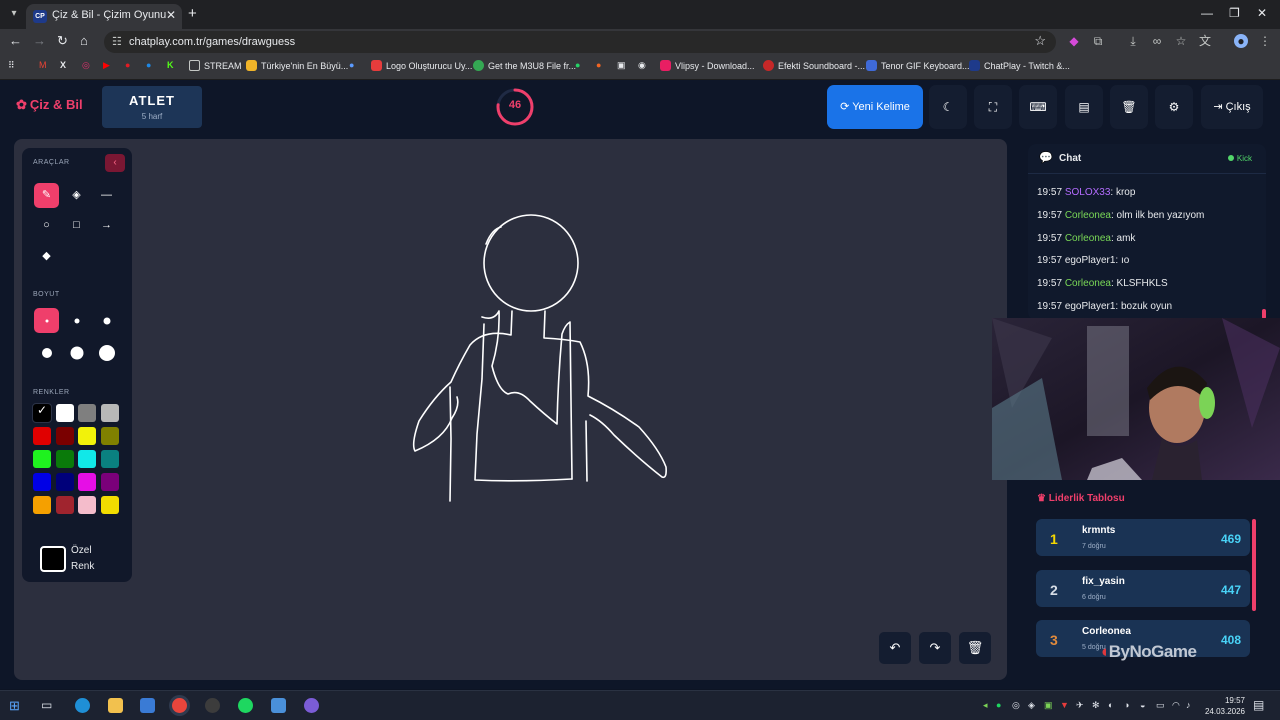 This screenshot has height=720, width=1280. I want to click on bookmark-icon-gray: ◉, so click(642, 65).